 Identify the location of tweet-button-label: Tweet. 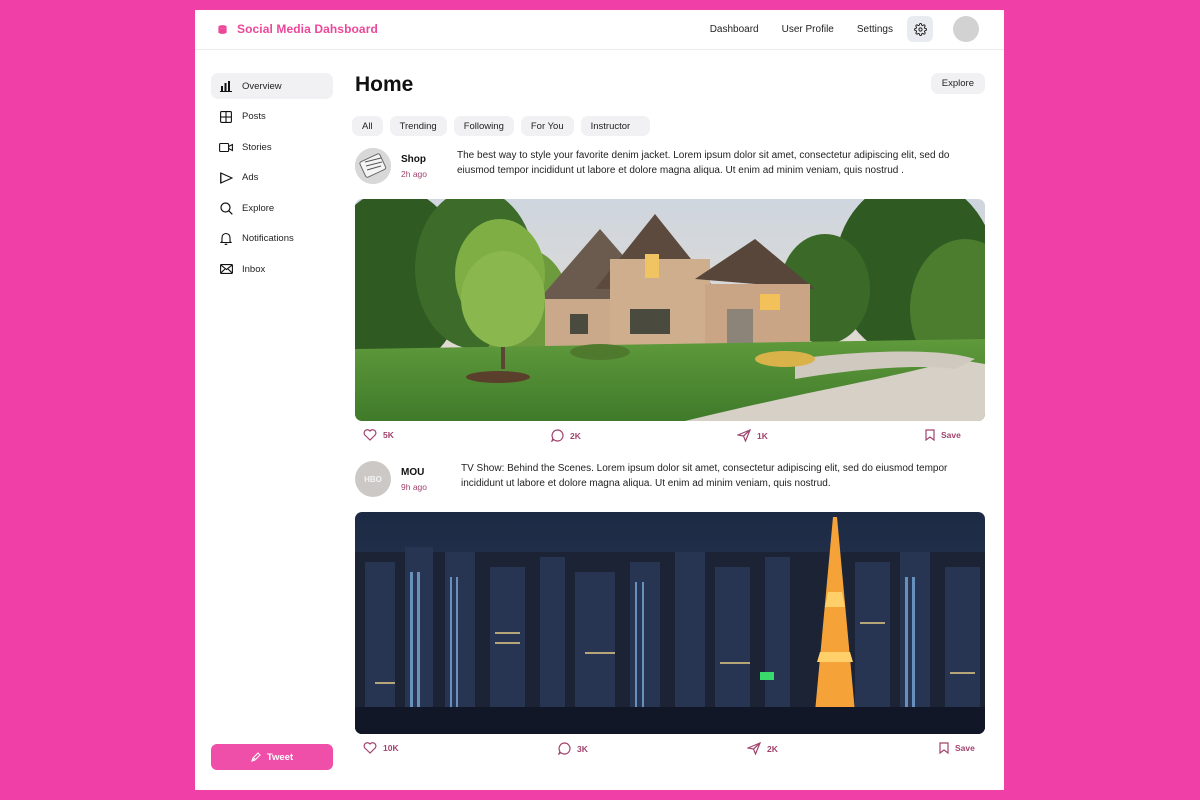
(280, 757).